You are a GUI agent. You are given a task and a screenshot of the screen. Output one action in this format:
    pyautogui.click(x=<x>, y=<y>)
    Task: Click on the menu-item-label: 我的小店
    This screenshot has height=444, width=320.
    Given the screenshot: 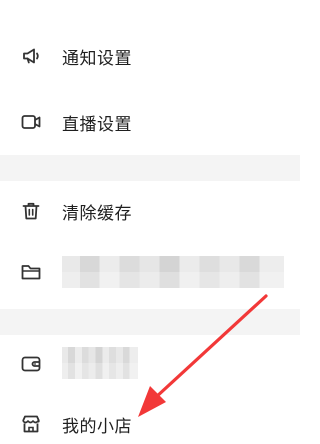 What is the action you would take?
    pyautogui.click(x=97, y=426)
    